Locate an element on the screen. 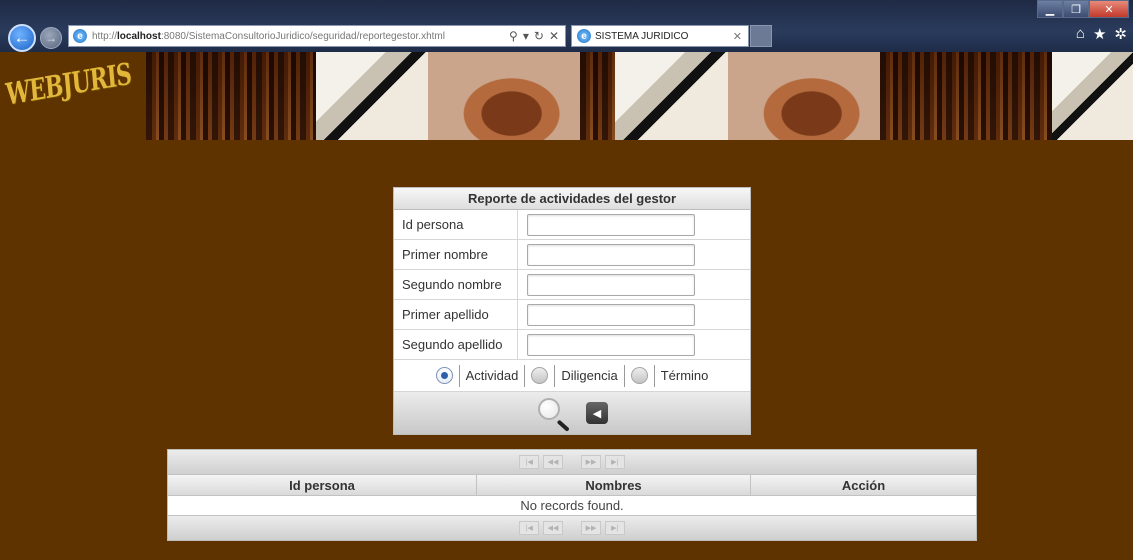 This screenshot has height=560, width=1133. table-header: Id persona Nombres Acción is located at coordinates (572, 485).